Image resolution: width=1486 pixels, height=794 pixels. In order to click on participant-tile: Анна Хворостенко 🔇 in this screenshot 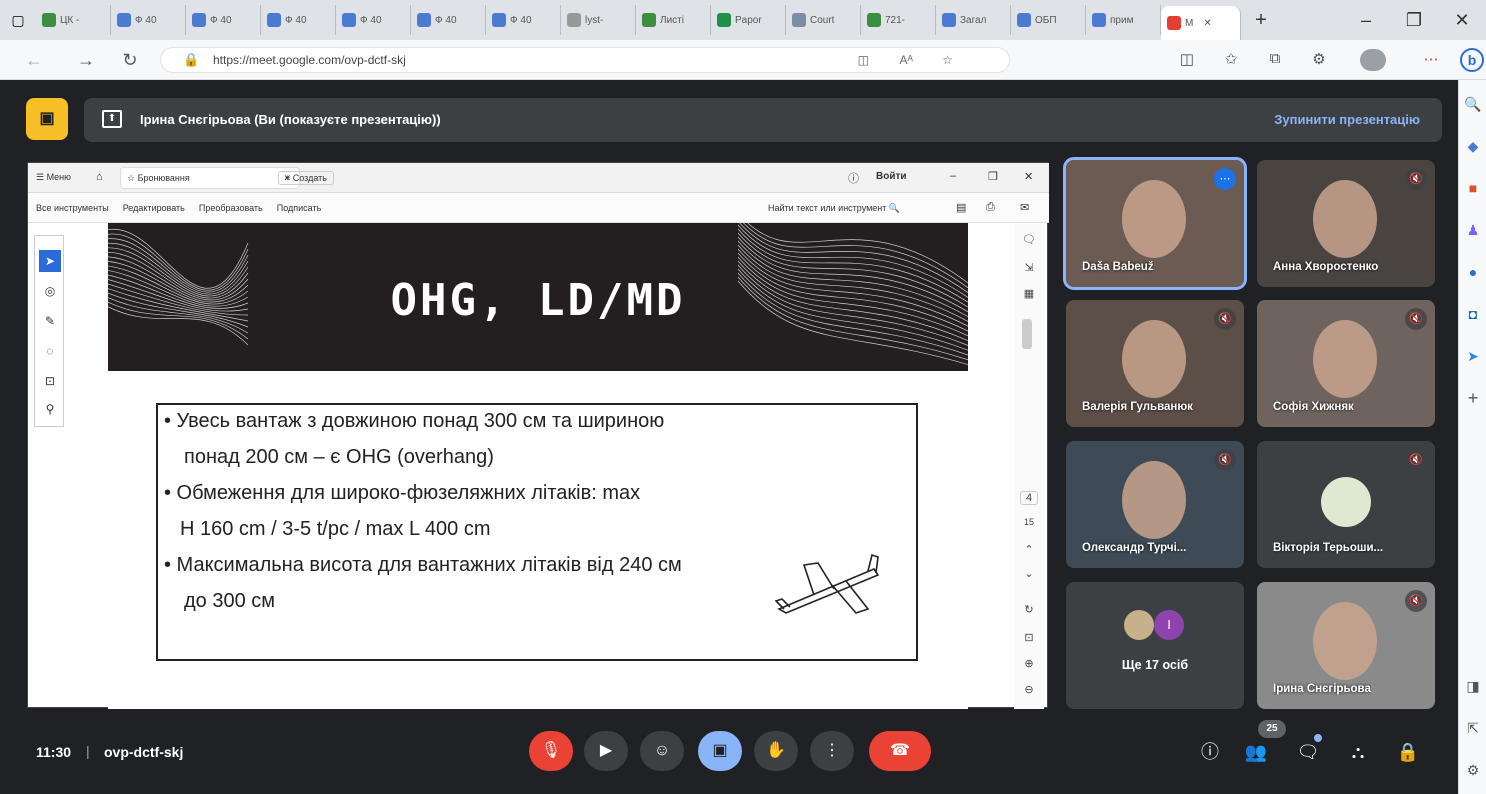, I will do `click(1346, 223)`.